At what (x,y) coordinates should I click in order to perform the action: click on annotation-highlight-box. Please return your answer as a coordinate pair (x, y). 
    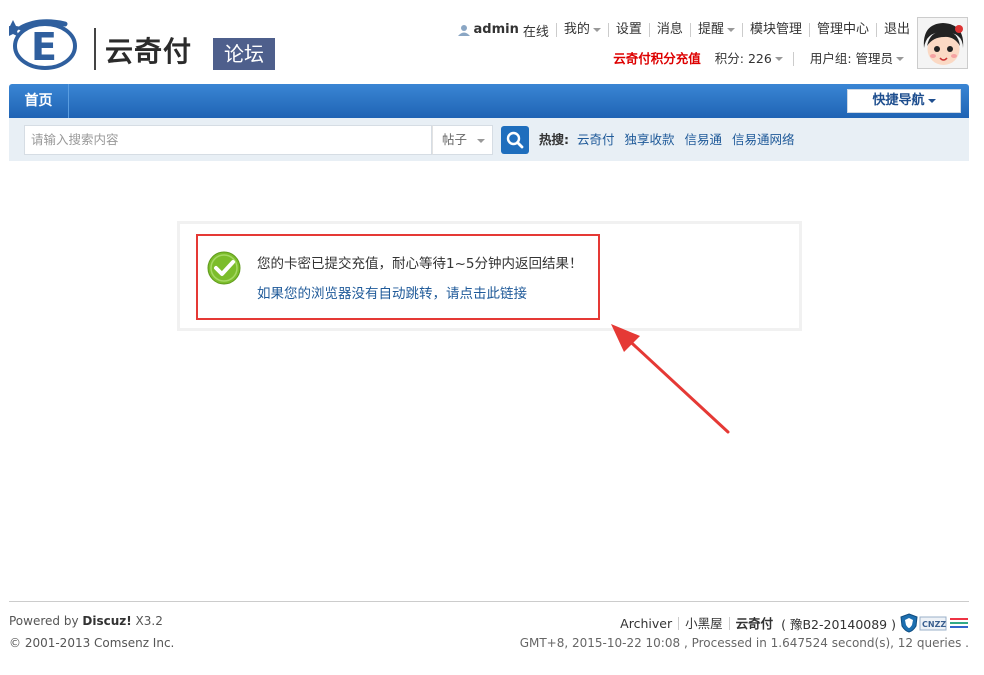
    Looking at the image, I should click on (398, 277).